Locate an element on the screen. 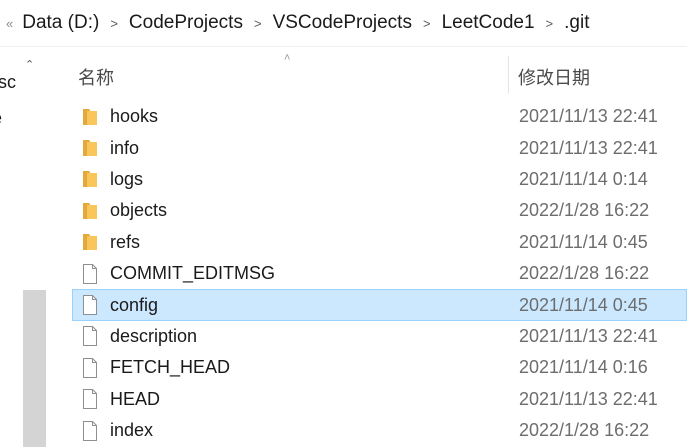  scroll-up-arrow-icon: ⌃ is located at coordinates (29, 64).